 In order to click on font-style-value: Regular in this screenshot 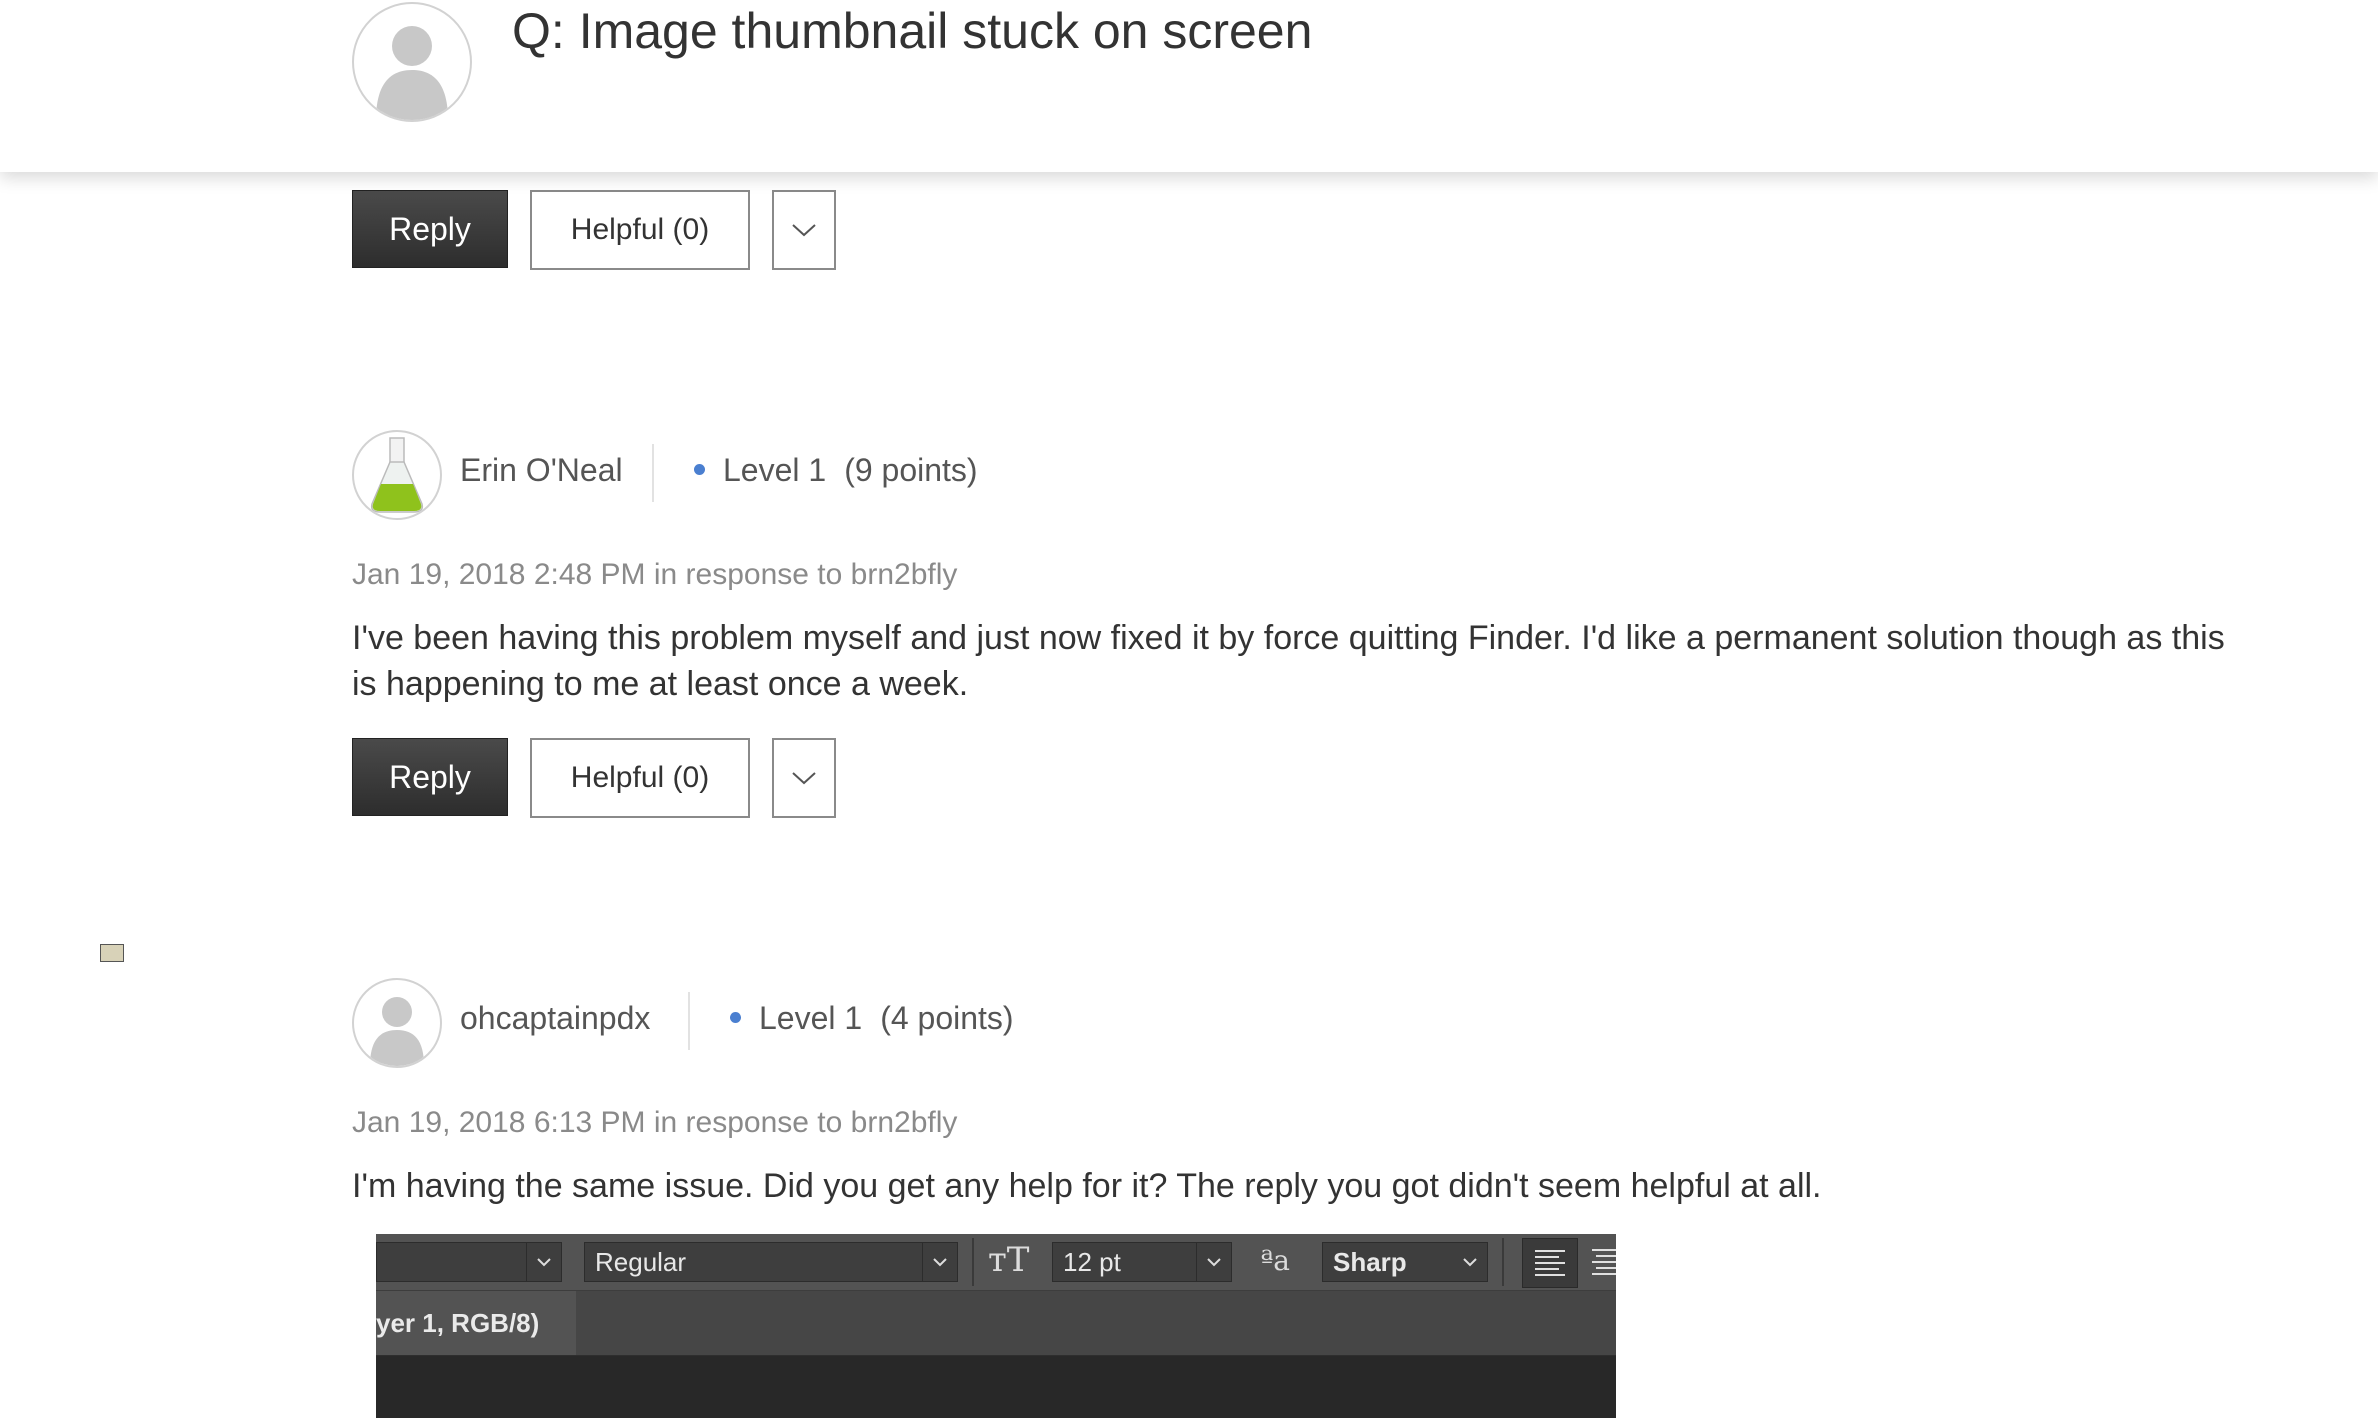, I will do `click(641, 1262)`.